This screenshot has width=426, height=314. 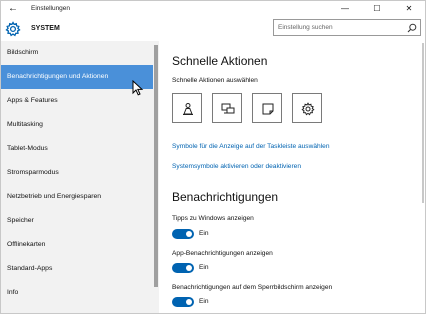 What do you see at coordinates (225, 197) in the screenshot?
I see `notifications-heading: Benachrichtigungen` at bounding box center [225, 197].